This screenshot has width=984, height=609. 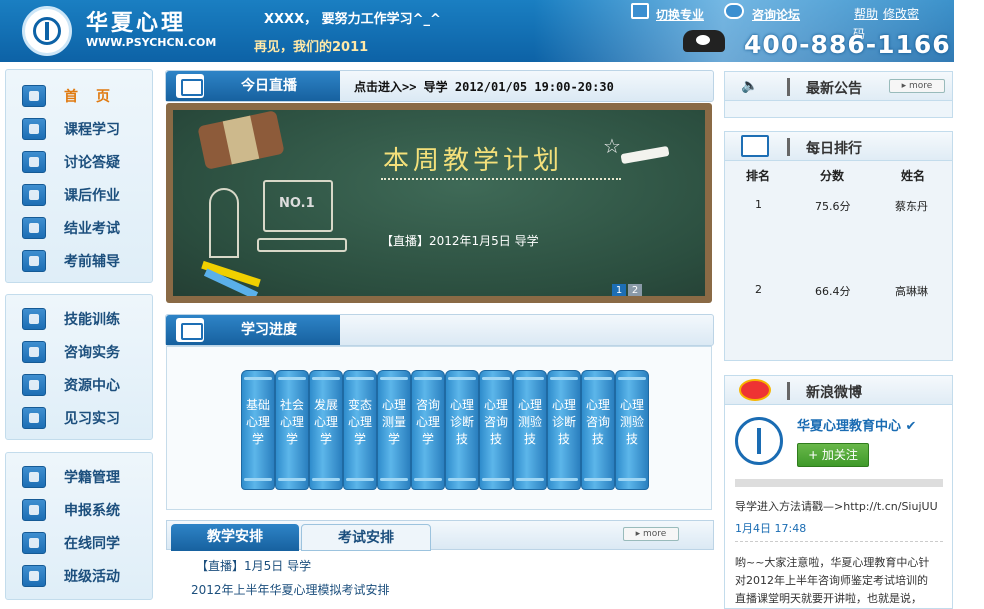 What do you see at coordinates (79, 367) in the screenshot?
I see `sidebar-group-skills: 技能训练 咨询实务 资源中心 见习实习` at bounding box center [79, 367].